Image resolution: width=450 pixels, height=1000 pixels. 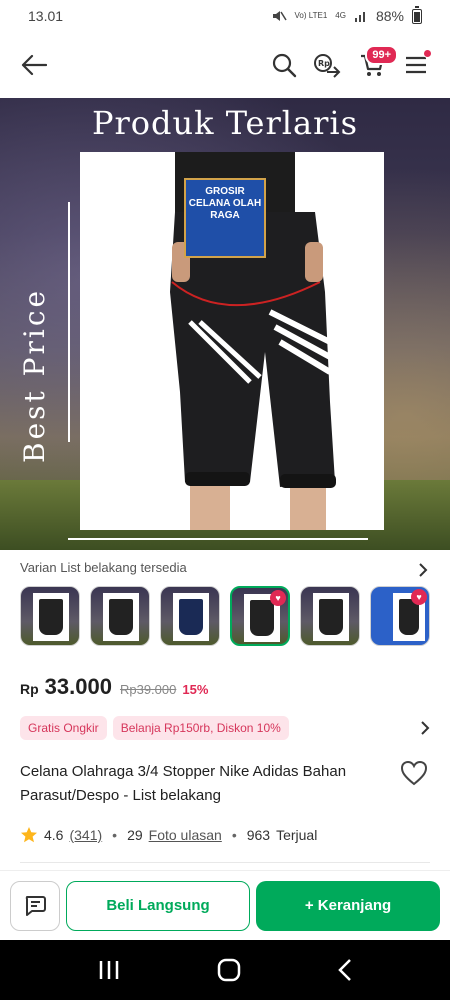 I want to click on rating-row: 4.6 (341) • 29 Foto ulasan • 963 Terjual, so click(x=168, y=835).